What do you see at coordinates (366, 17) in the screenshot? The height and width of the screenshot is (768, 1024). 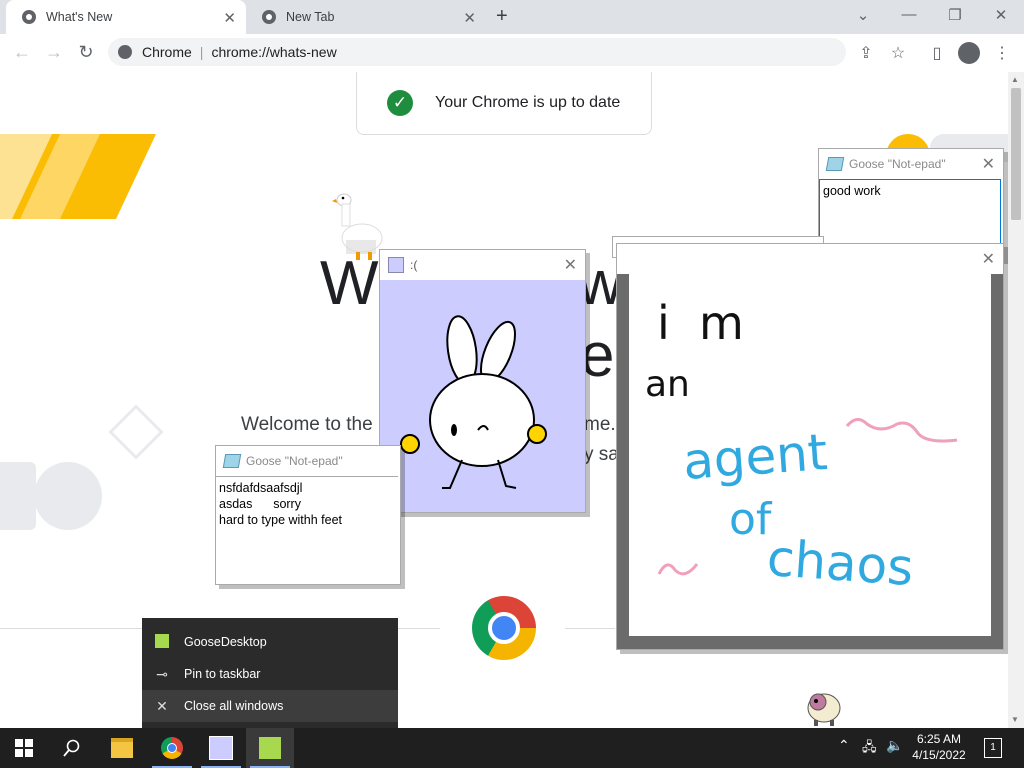 I see `tab-new-tab: New Tab ✕` at bounding box center [366, 17].